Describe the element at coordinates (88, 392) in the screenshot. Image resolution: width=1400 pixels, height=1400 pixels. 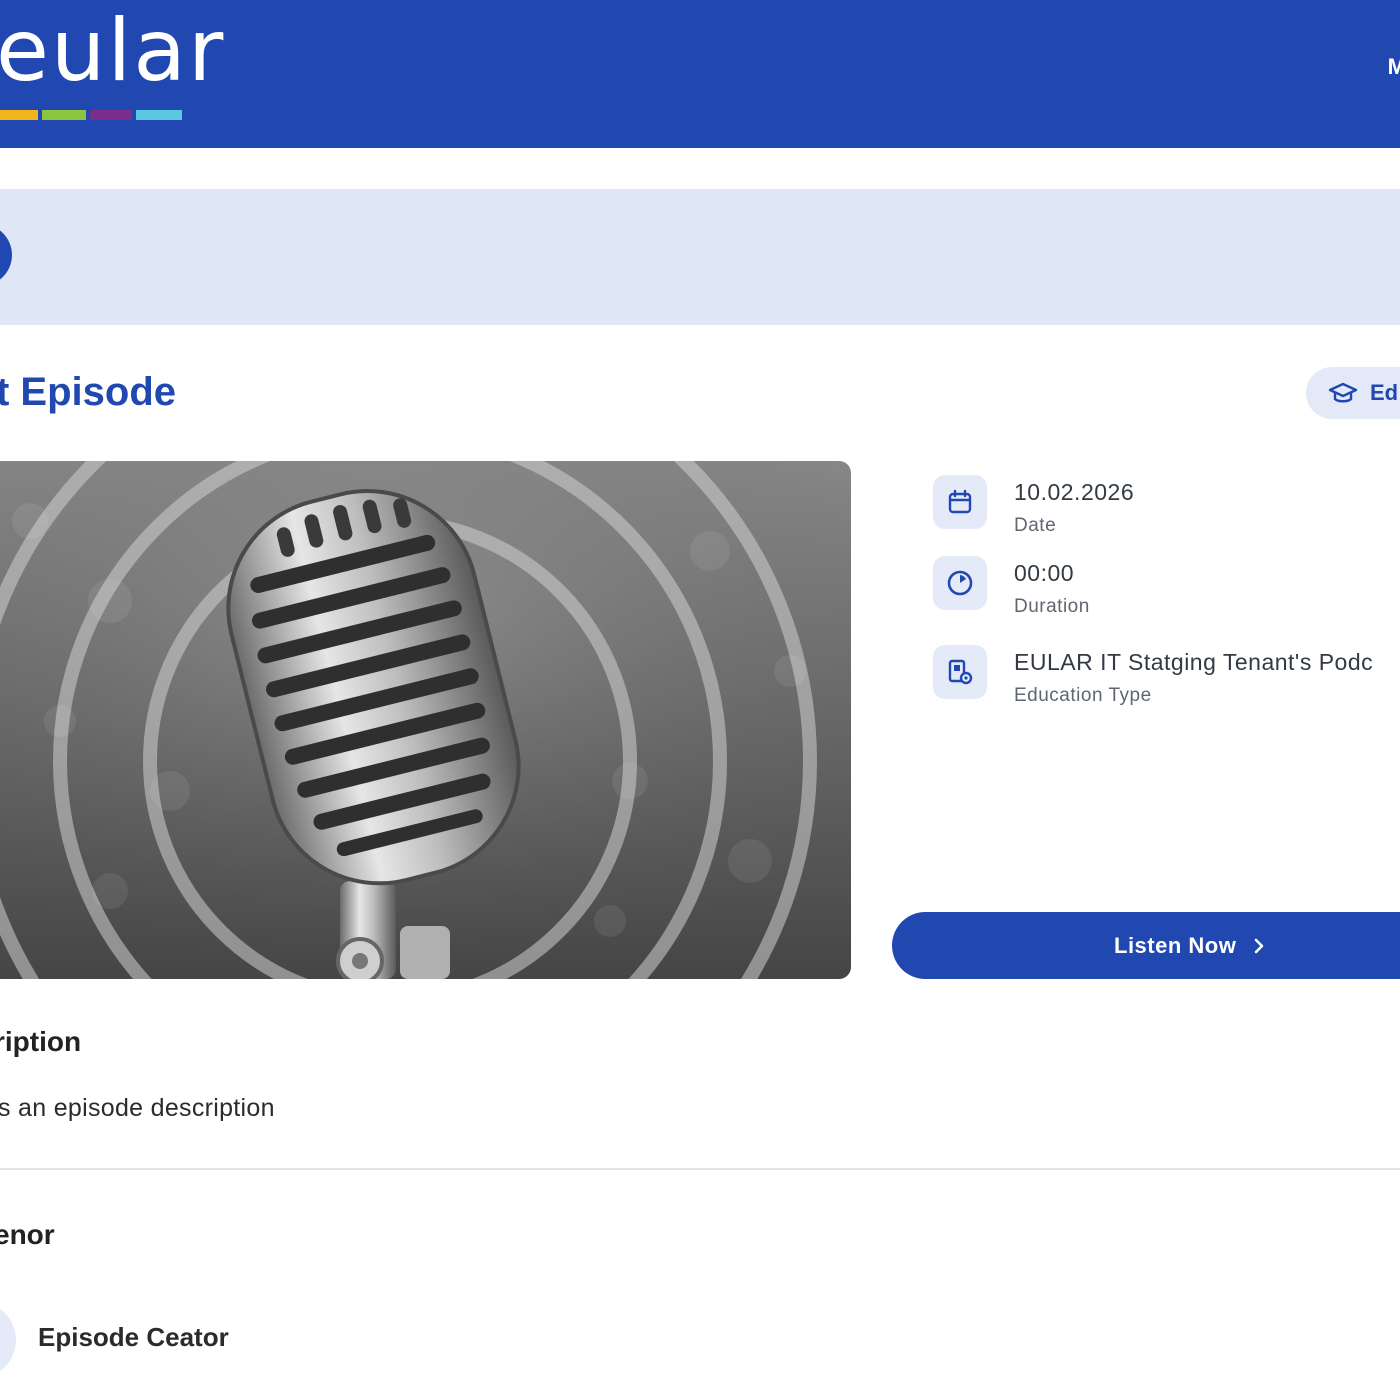
I see `page-title: t Episode` at that location.